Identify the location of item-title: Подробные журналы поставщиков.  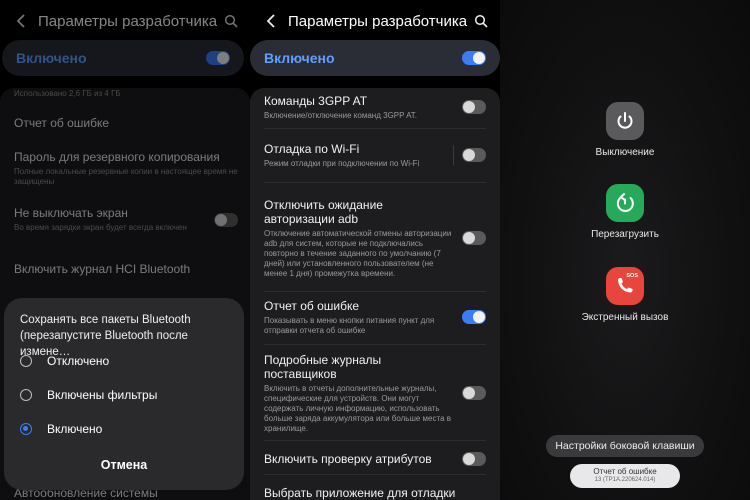
(323, 366).